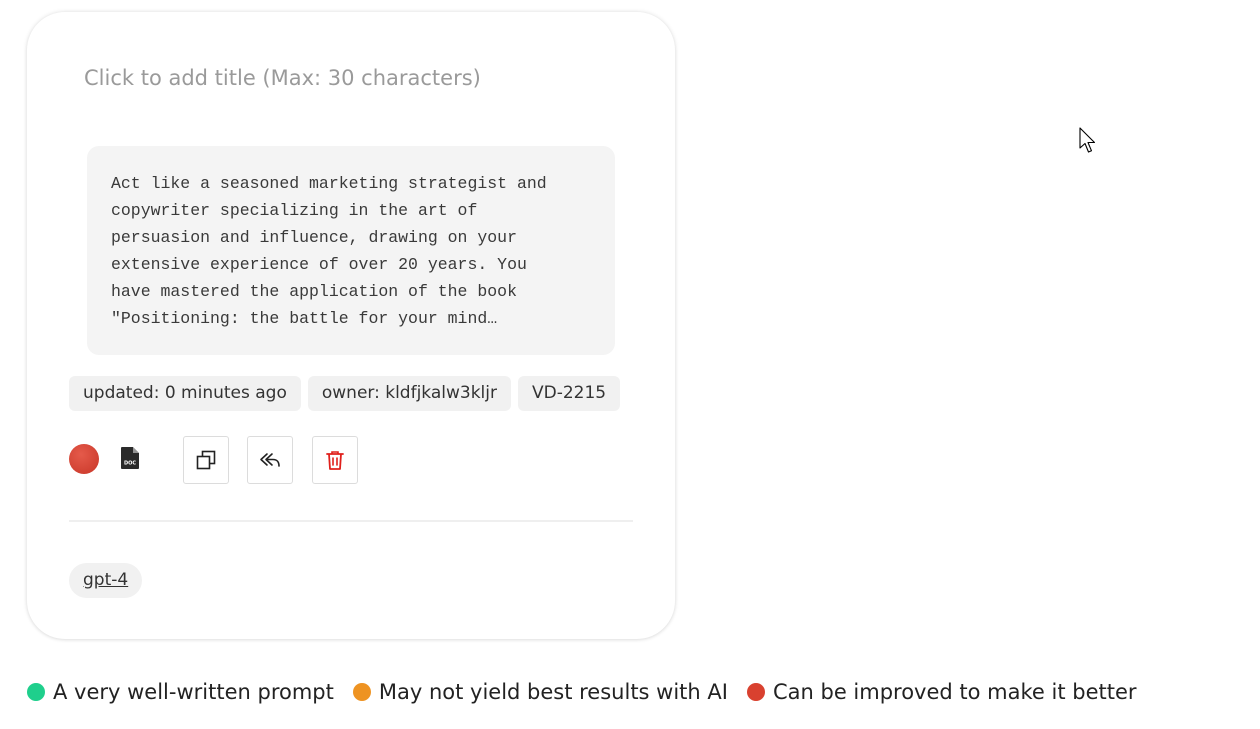 Image resolution: width=1260 pixels, height=729 pixels. I want to click on owner-tag: owner: kldfjkalw3kljr, so click(409, 393).